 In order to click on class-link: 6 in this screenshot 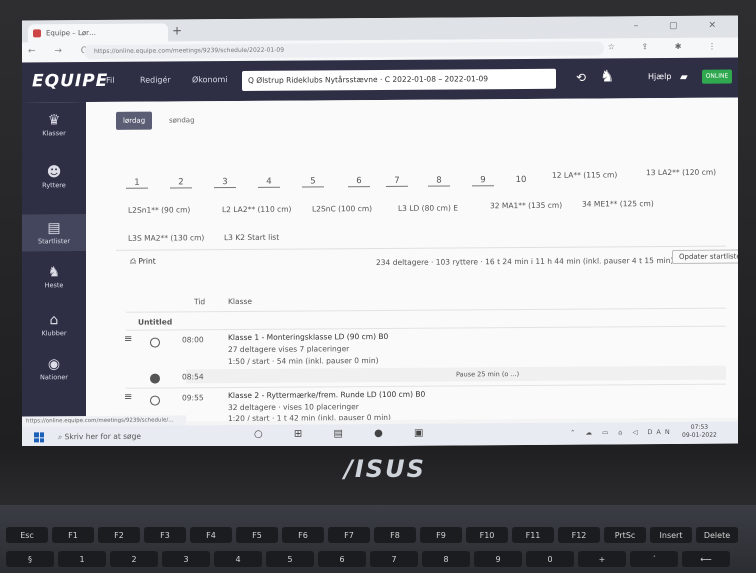, I will do `click(359, 182)`.